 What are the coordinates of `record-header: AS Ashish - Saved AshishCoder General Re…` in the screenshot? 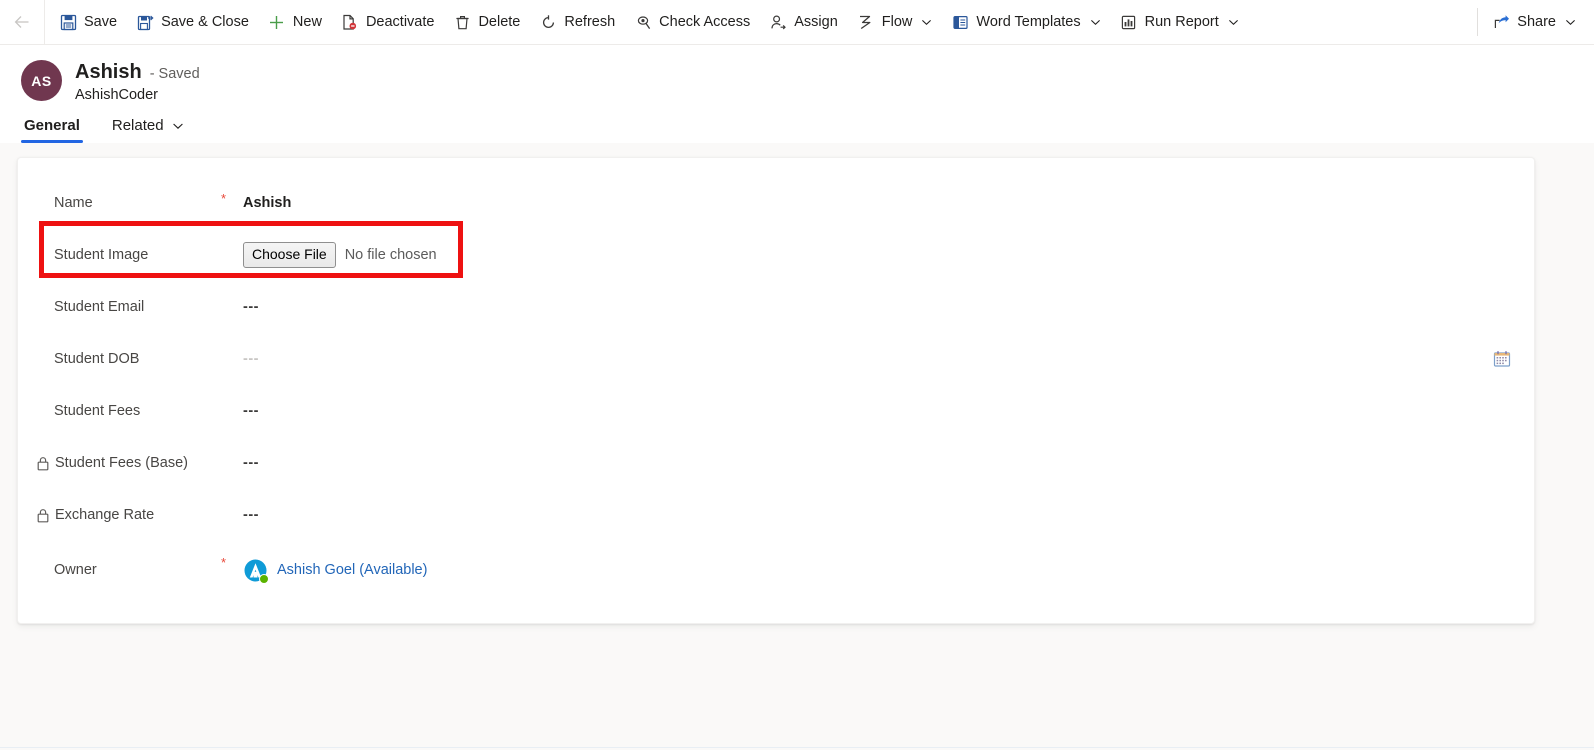 It's located at (797, 94).